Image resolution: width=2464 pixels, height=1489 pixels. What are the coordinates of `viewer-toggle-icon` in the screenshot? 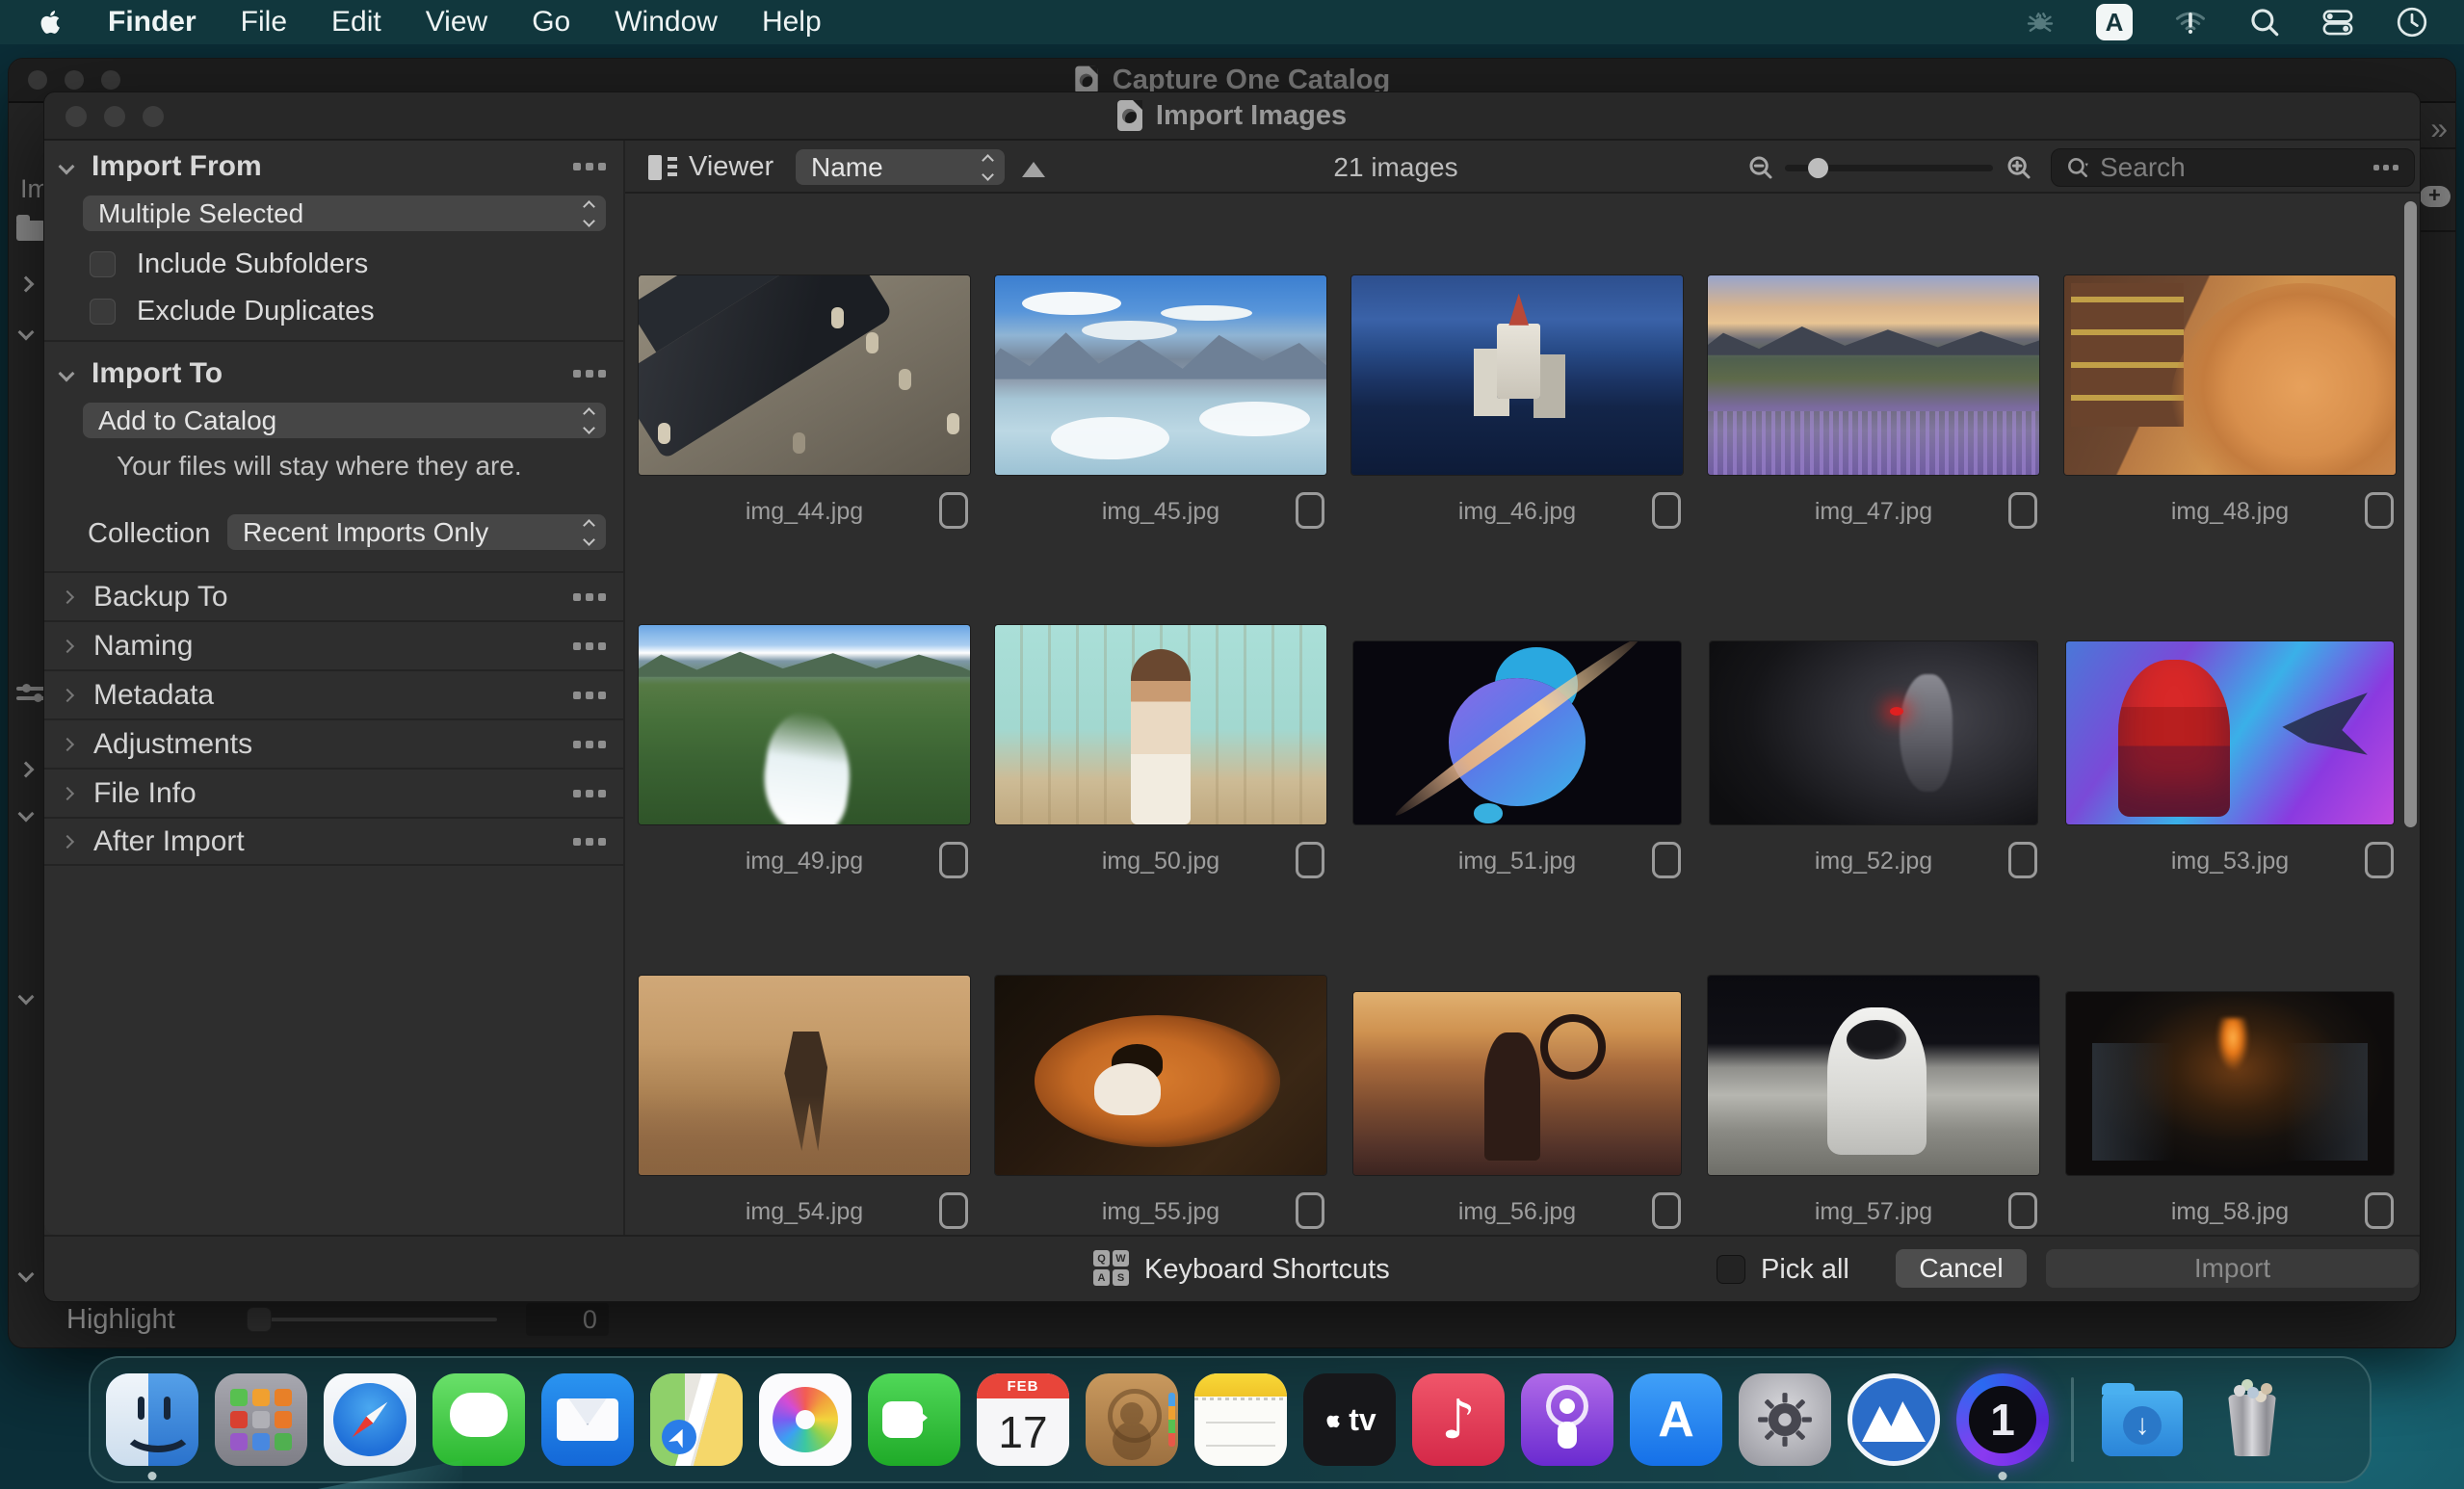 It's located at (662, 167).